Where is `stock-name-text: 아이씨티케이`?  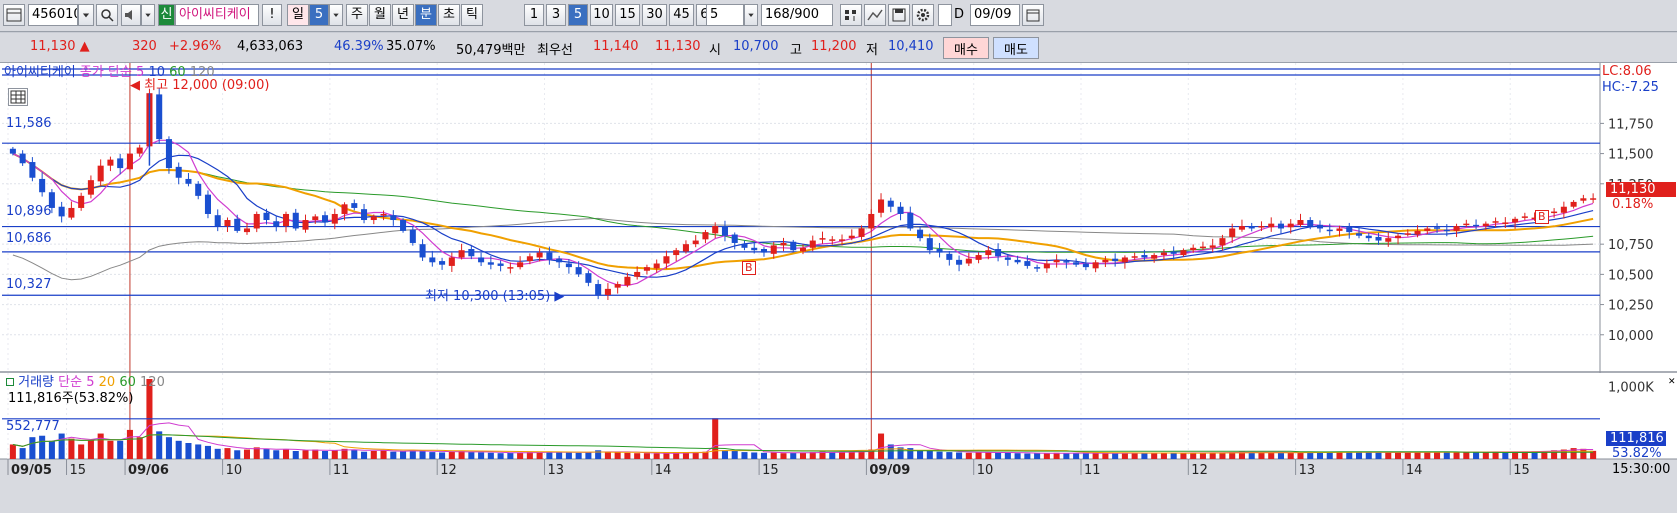
stock-name-text: 아이씨티케이 is located at coordinates (215, 14).